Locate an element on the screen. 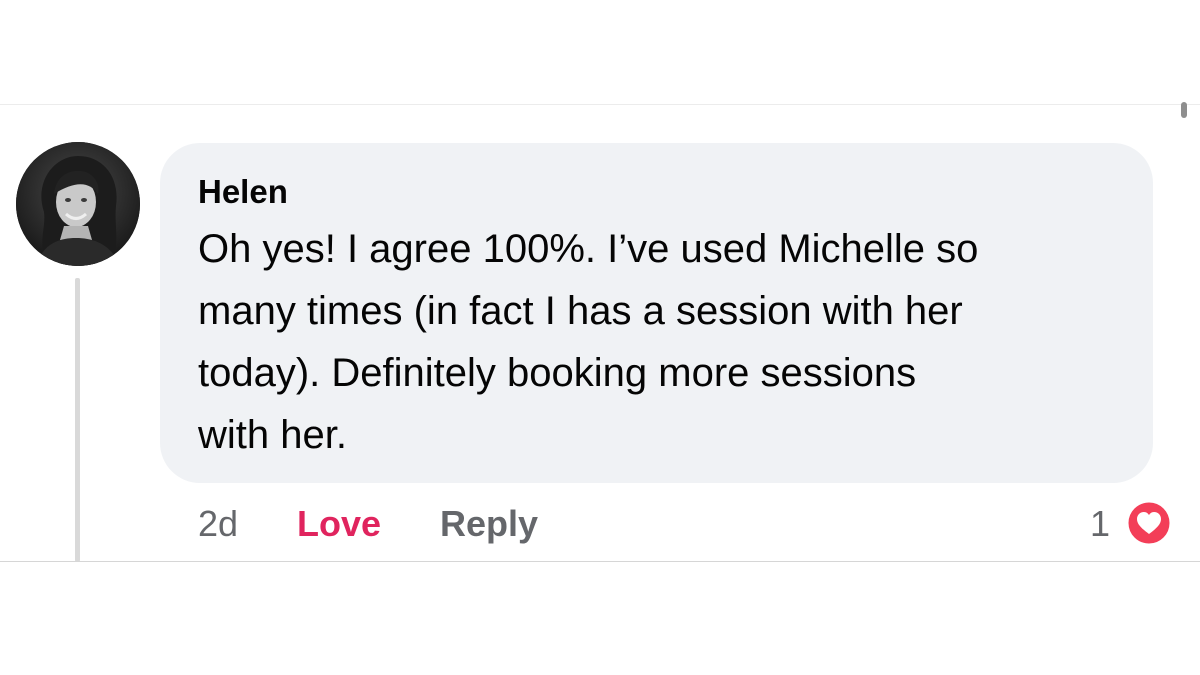 The image size is (1200, 675). bottom-divider is located at coordinates (600, 561).